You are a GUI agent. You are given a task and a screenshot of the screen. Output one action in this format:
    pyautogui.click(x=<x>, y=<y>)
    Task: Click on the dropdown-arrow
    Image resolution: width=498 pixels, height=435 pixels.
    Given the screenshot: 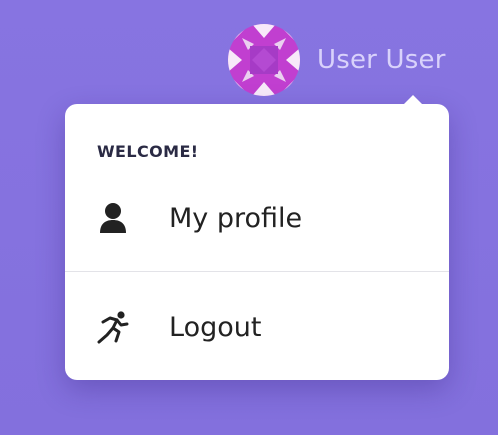 What is the action you would take?
    pyautogui.click(x=413, y=100)
    